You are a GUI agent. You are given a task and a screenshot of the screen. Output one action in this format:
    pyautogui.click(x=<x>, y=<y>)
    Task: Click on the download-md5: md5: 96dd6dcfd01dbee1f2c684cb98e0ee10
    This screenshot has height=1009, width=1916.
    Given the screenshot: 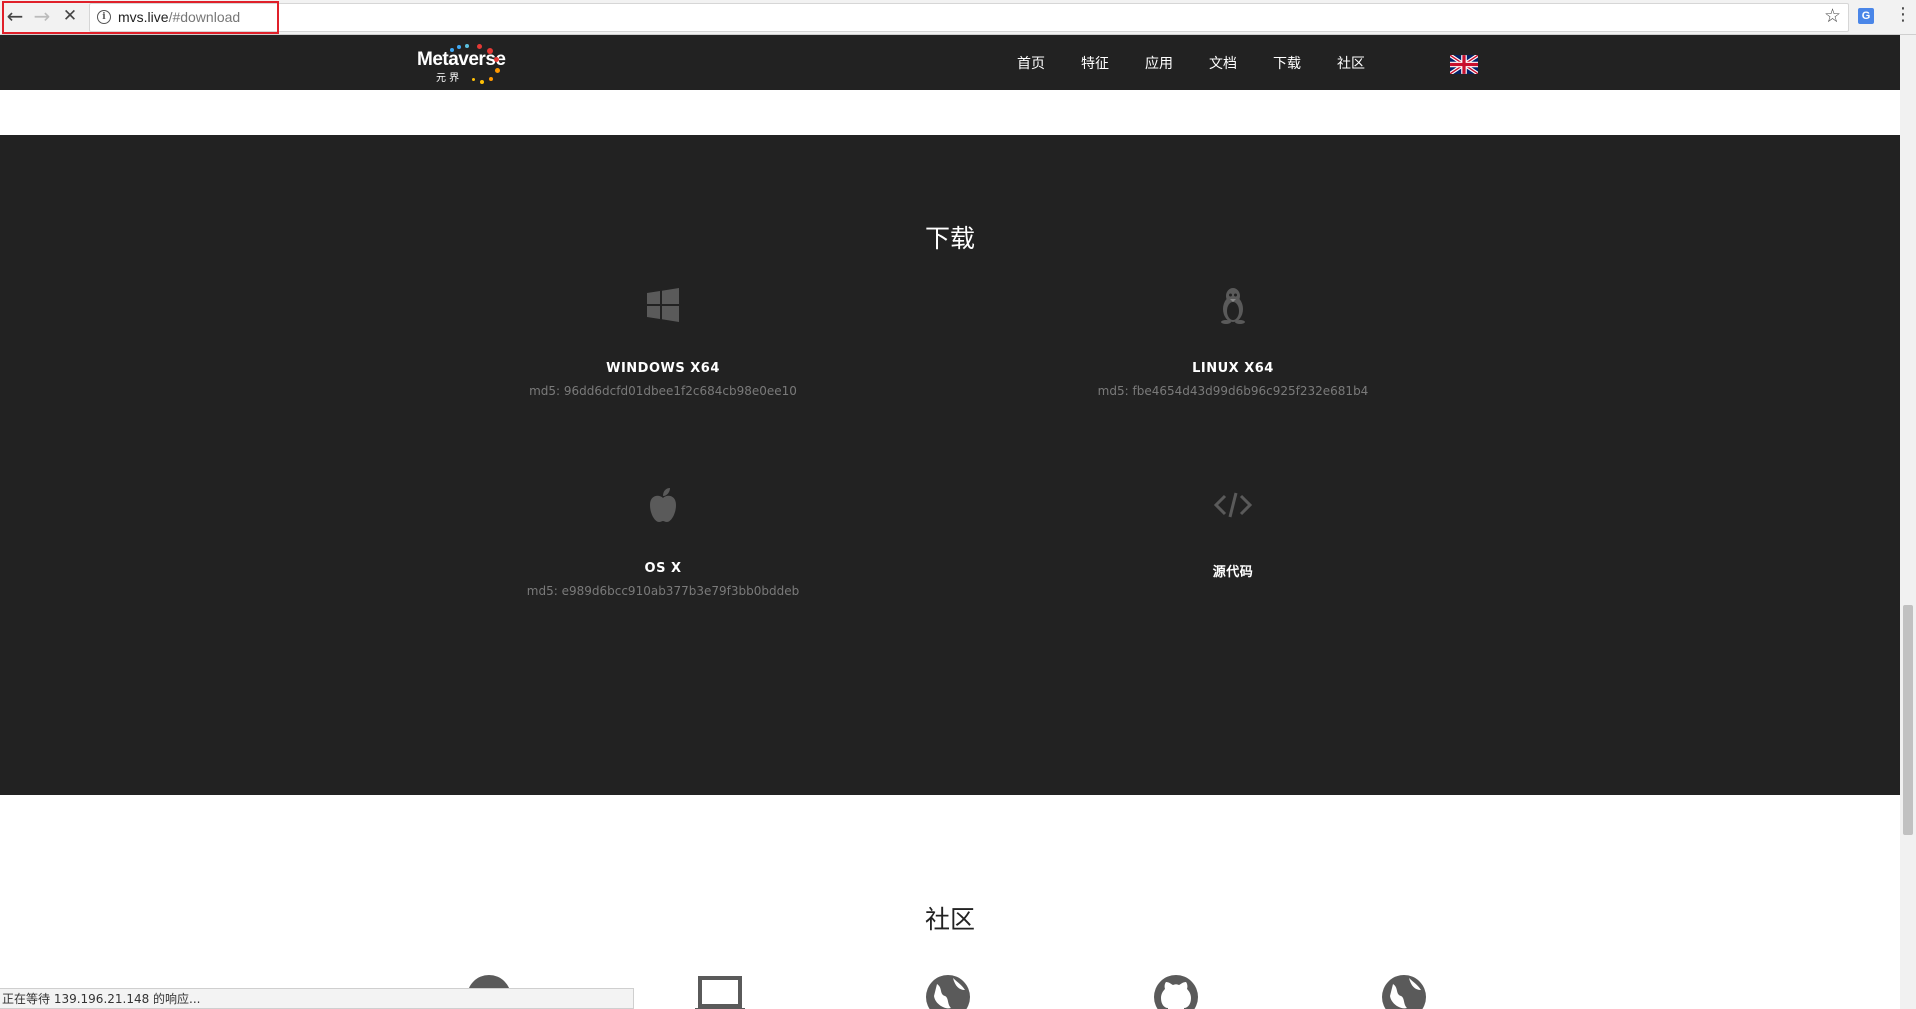 What is the action you would take?
    pyautogui.click(x=663, y=391)
    